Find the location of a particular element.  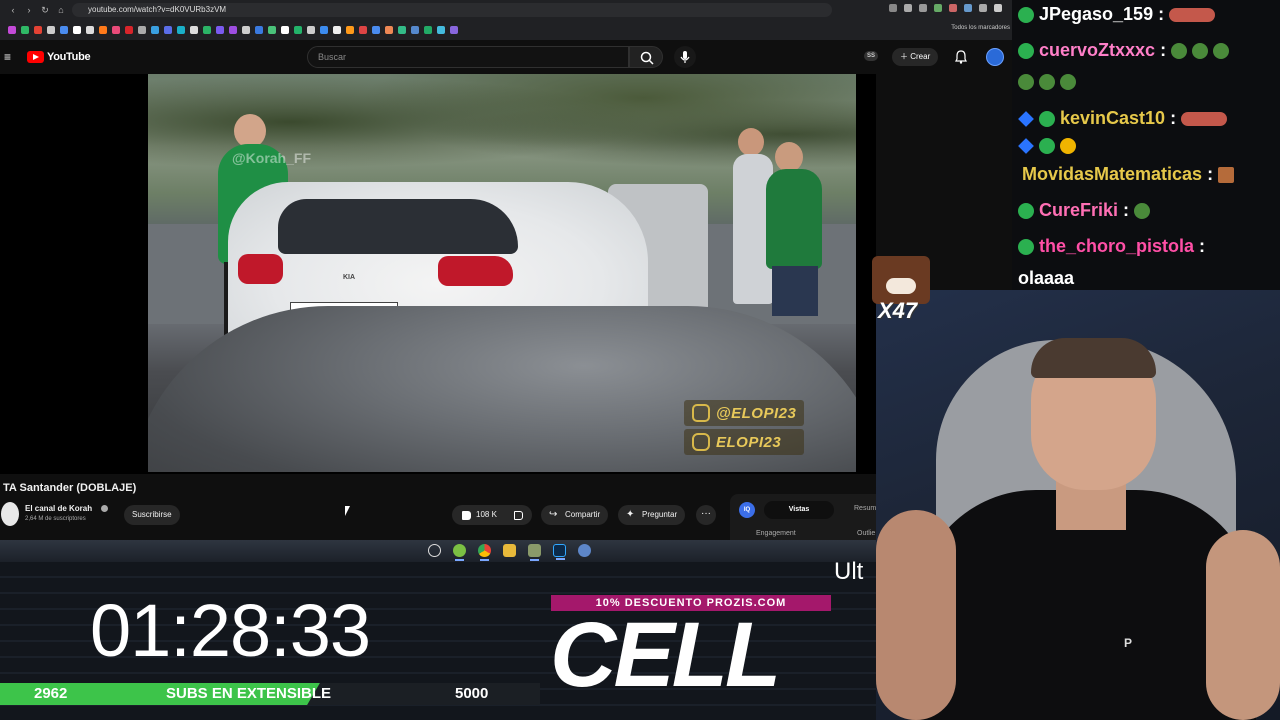

back-icon: ‹ is located at coordinates (13, 10).